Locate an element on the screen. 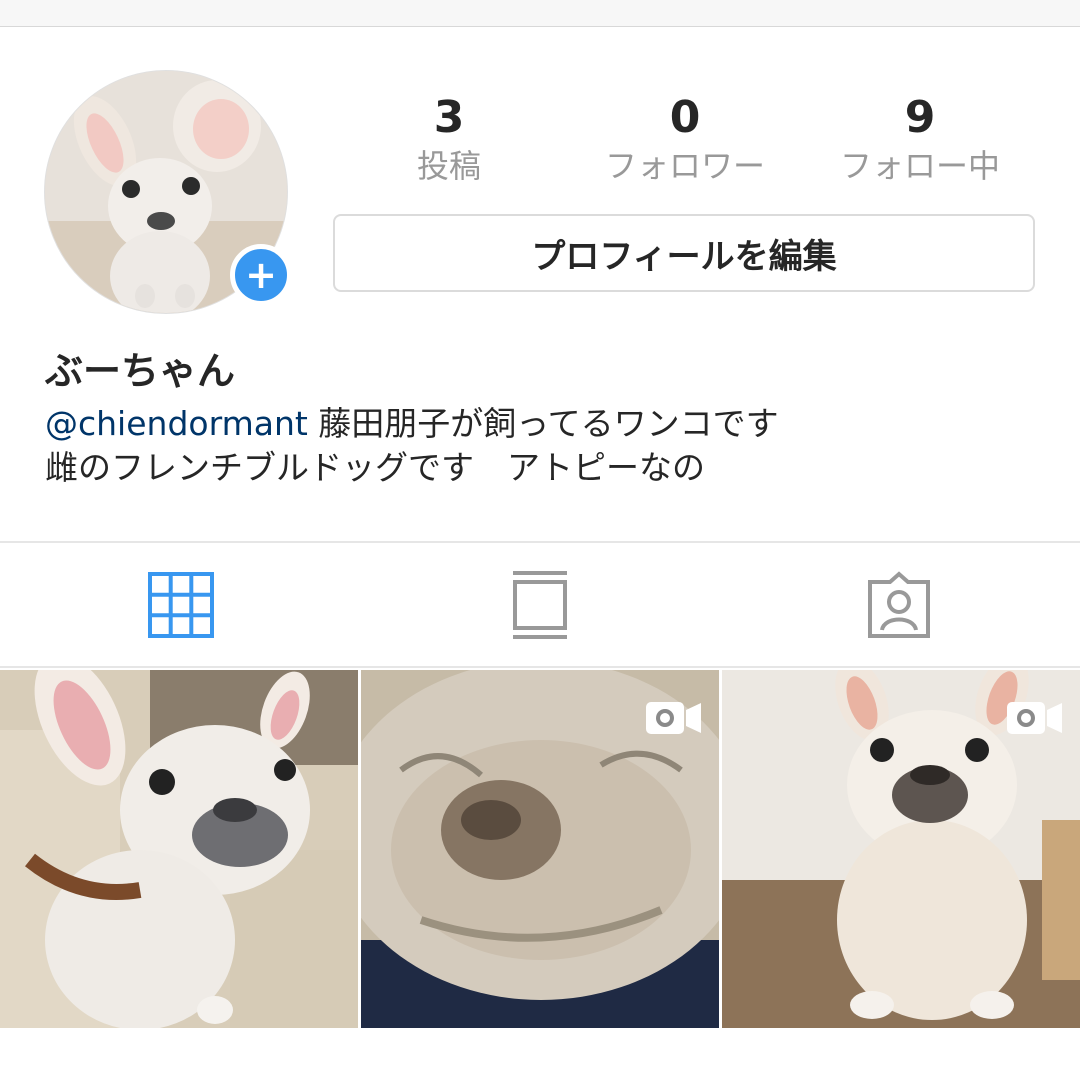  followers-count-value: 0 is located at coordinates (685, 117).